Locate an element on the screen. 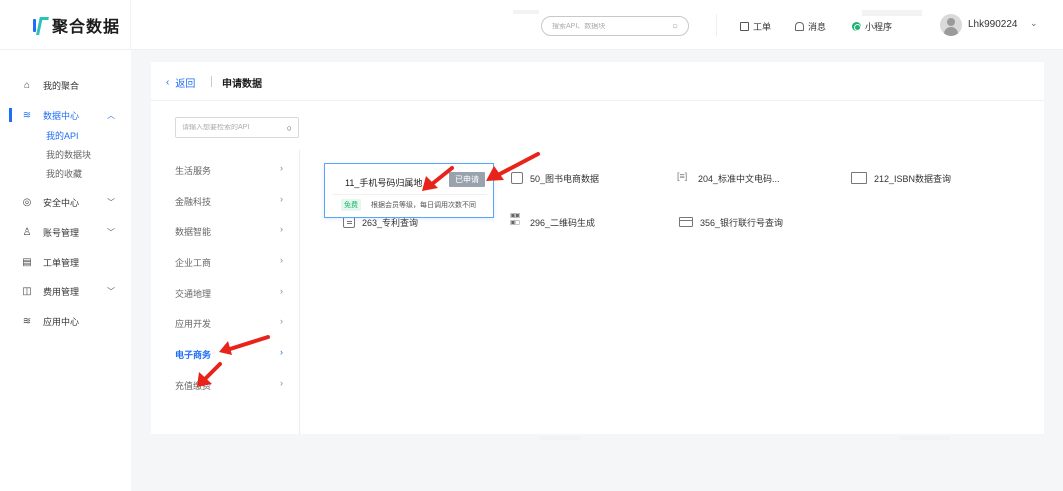 This screenshot has height=491, width=1063. sidebar-item-data-center: ≋ 数据中心 ︿ is located at coordinates (65, 115).